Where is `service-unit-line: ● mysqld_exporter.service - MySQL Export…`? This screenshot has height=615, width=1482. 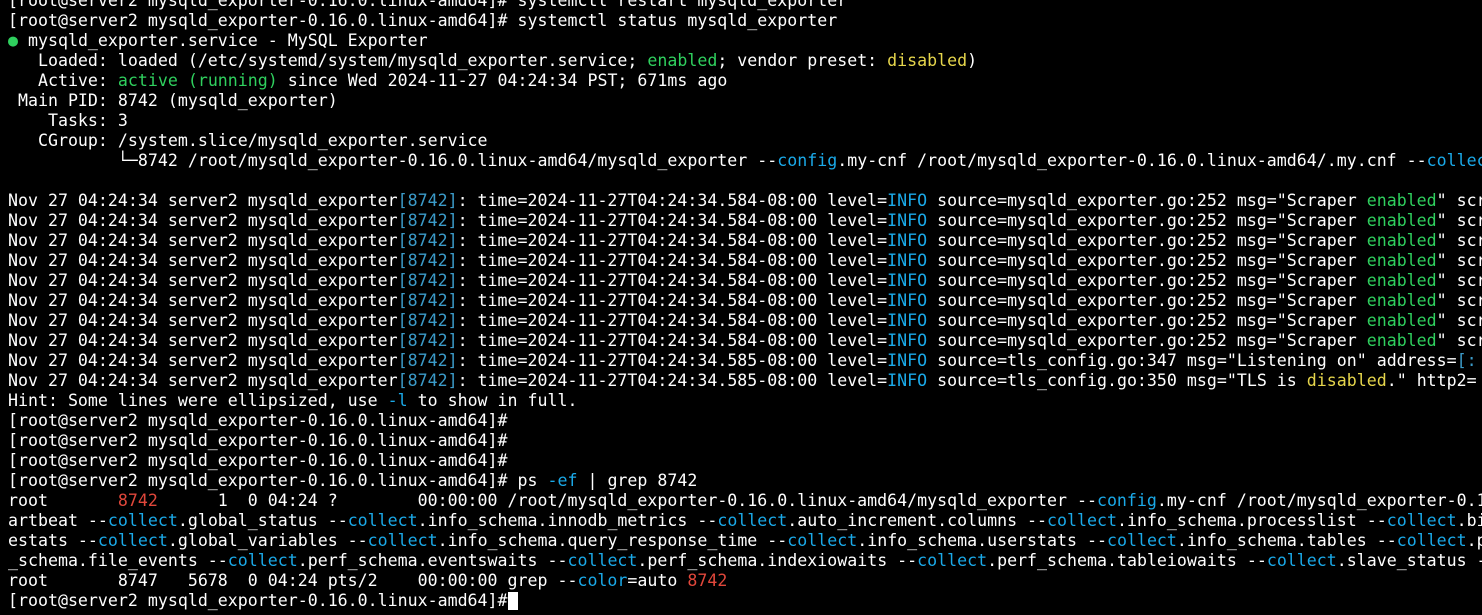 service-unit-line: ● mysqld_exporter.service - MySQL Export… is located at coordinates (745, 41).